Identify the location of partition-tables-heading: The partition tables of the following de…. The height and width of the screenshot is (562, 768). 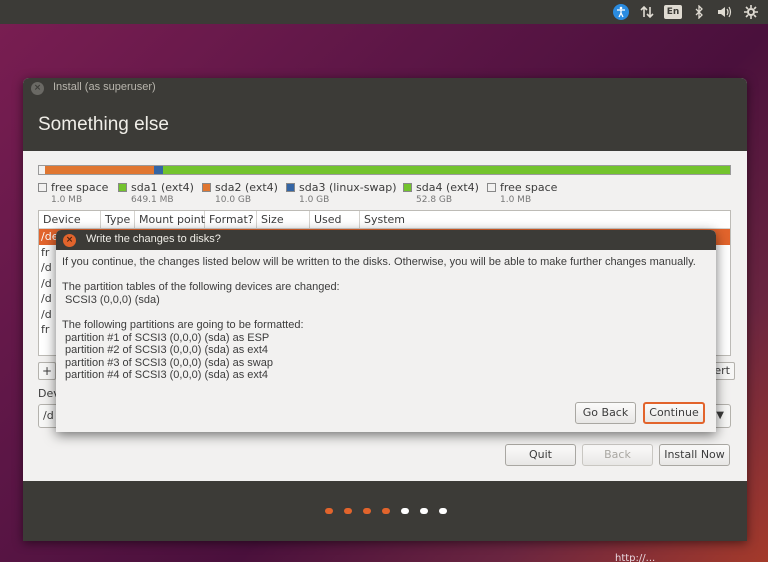
(201, 287).